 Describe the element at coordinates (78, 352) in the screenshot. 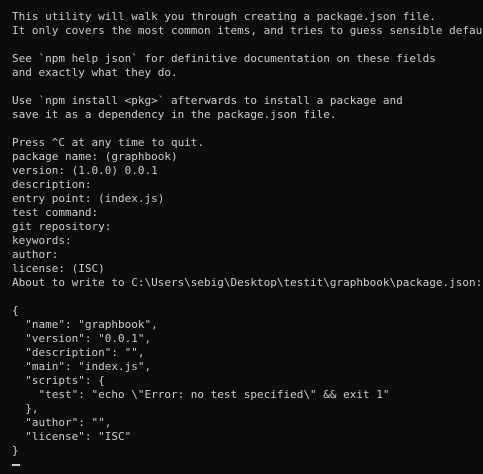

I see `json-line: "description": "",` at that location.